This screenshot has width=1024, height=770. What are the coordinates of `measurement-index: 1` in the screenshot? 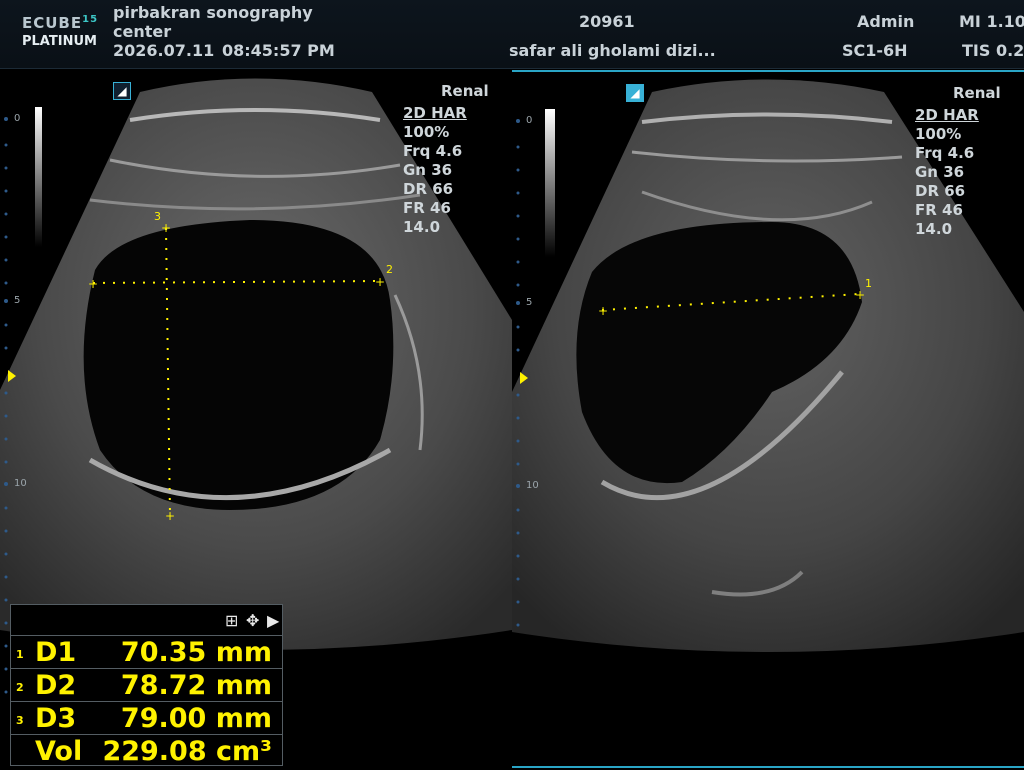 It's located at (20, 654).